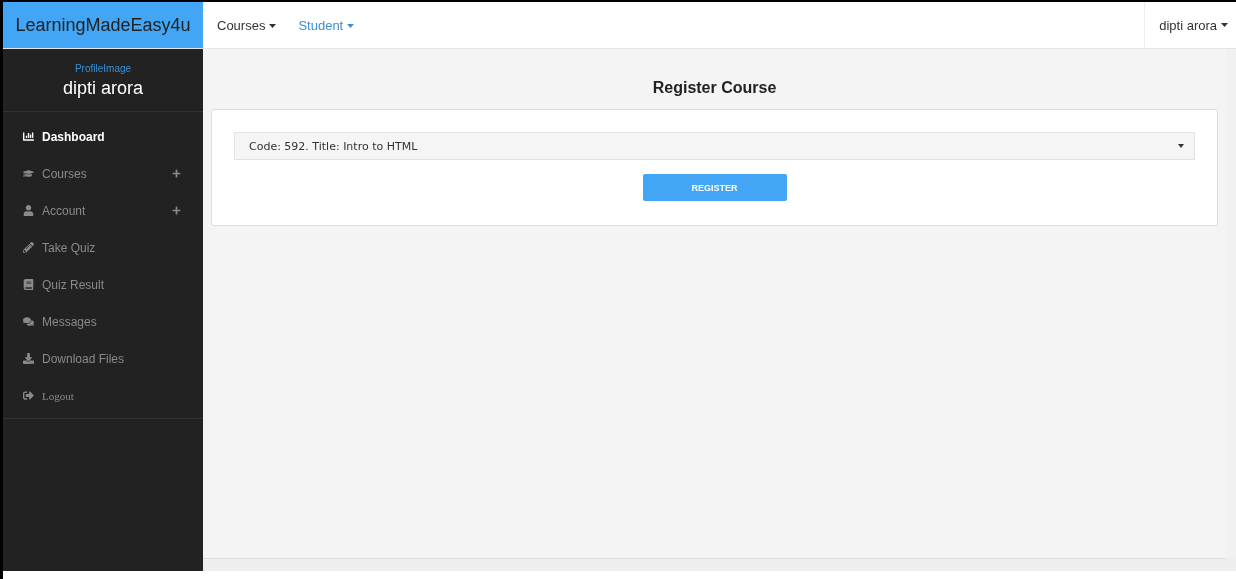  I want to click on page-title: Register Course, so click(714, 88).